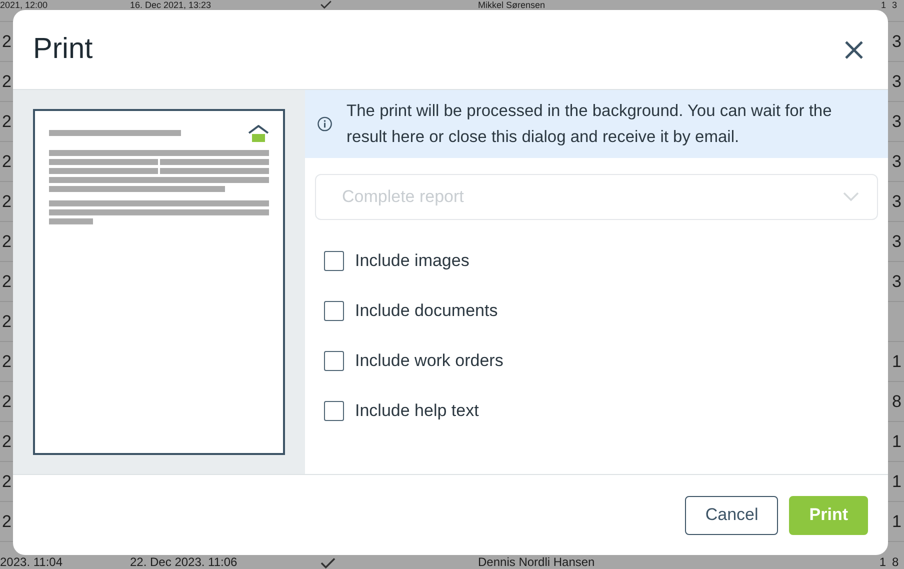  I want to click on table-cell: Dennis Nordli Hansen, so click(536, 562).